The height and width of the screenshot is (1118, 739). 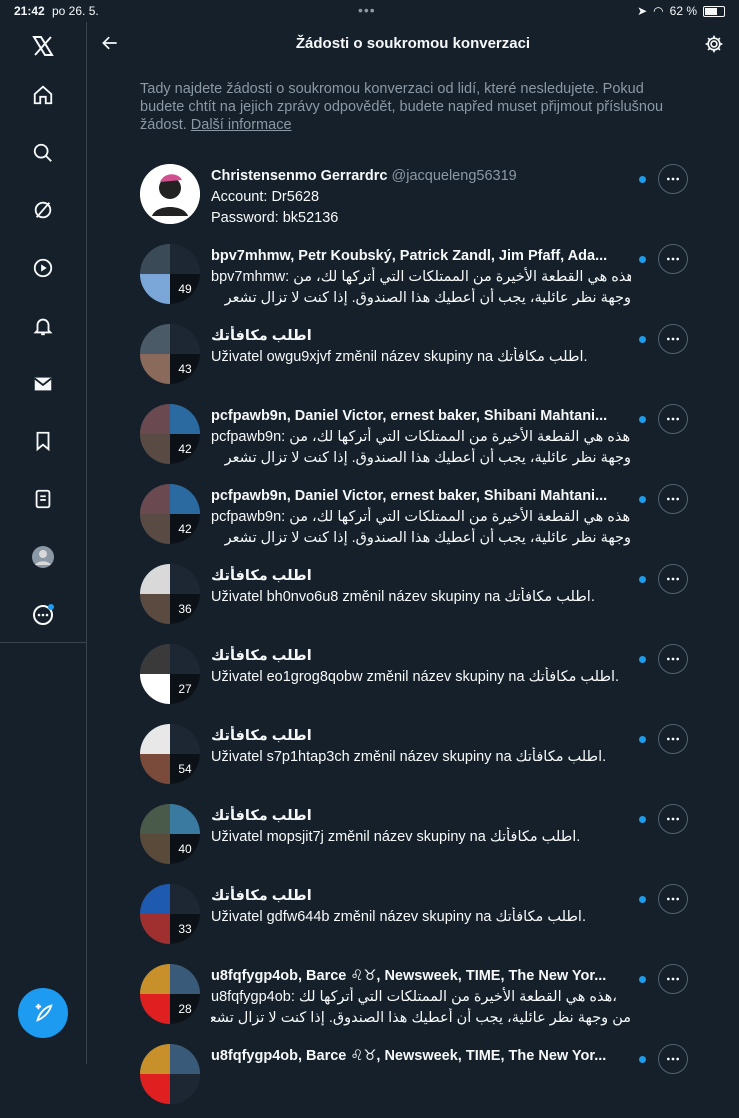 What do you see at coordinates (185, 369) in the screenshot?
I see `member-count-badge: 43` at bounding box center [185, 369].